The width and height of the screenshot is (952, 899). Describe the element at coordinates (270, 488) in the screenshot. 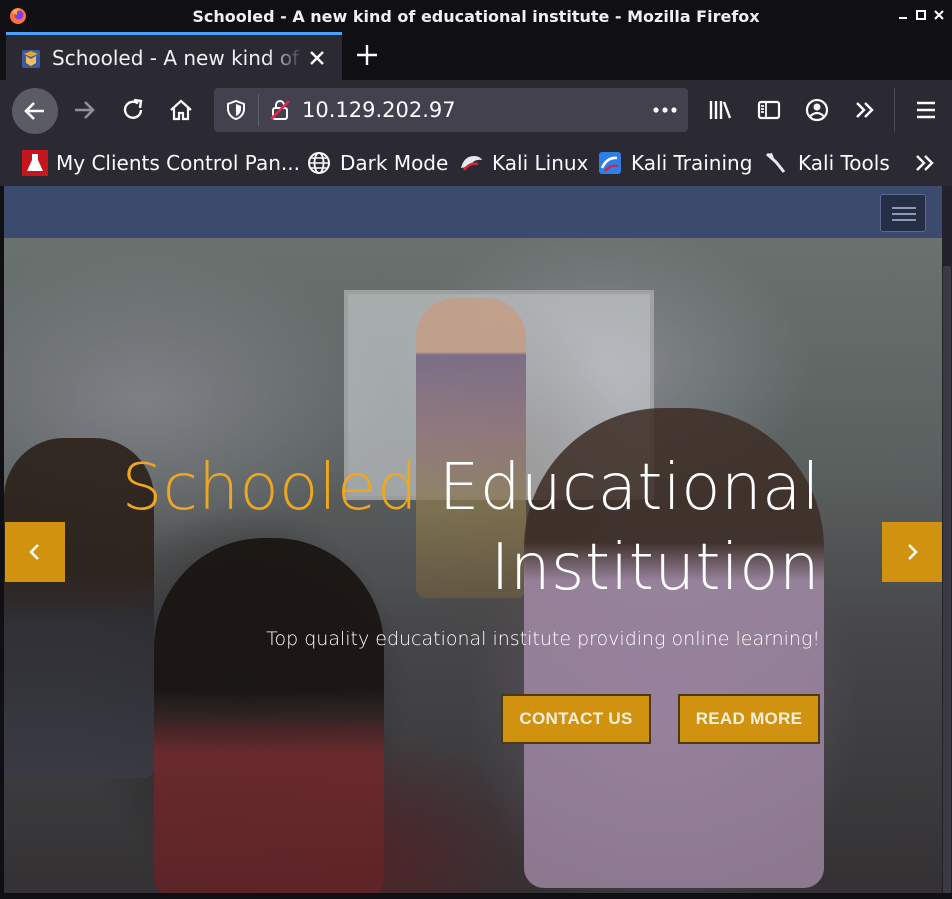

I see `hero-title-accent: Schooled` at that location.